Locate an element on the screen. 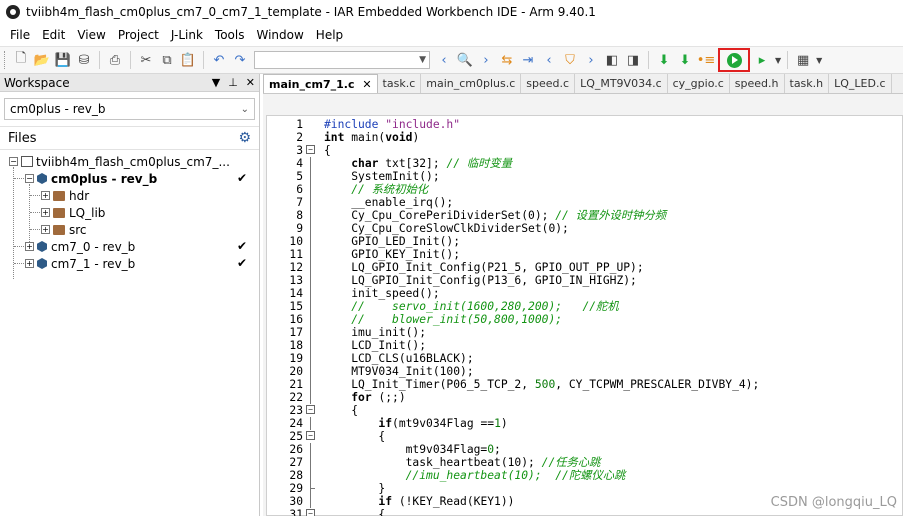  menu-project: Project is located at coordinates (138, 35).